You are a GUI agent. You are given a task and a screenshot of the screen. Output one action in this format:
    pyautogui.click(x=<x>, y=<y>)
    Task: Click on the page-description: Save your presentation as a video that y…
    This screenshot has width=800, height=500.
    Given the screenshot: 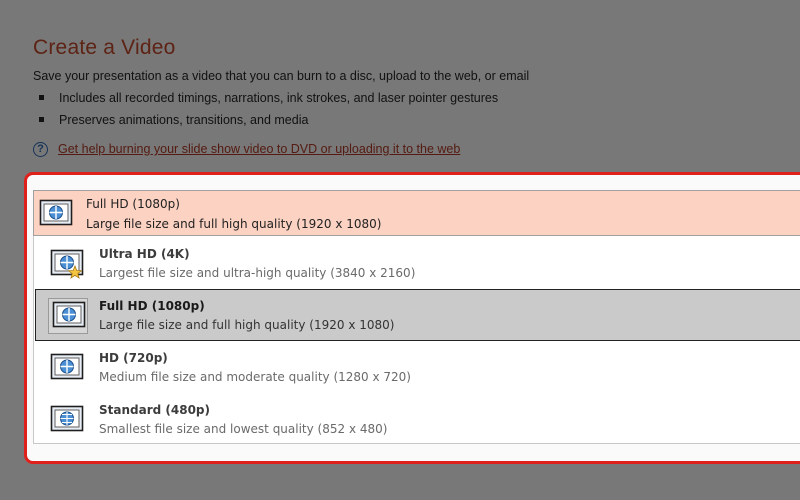 What is the action you would take?
    pyautogui.click(x=281, y=76)
    